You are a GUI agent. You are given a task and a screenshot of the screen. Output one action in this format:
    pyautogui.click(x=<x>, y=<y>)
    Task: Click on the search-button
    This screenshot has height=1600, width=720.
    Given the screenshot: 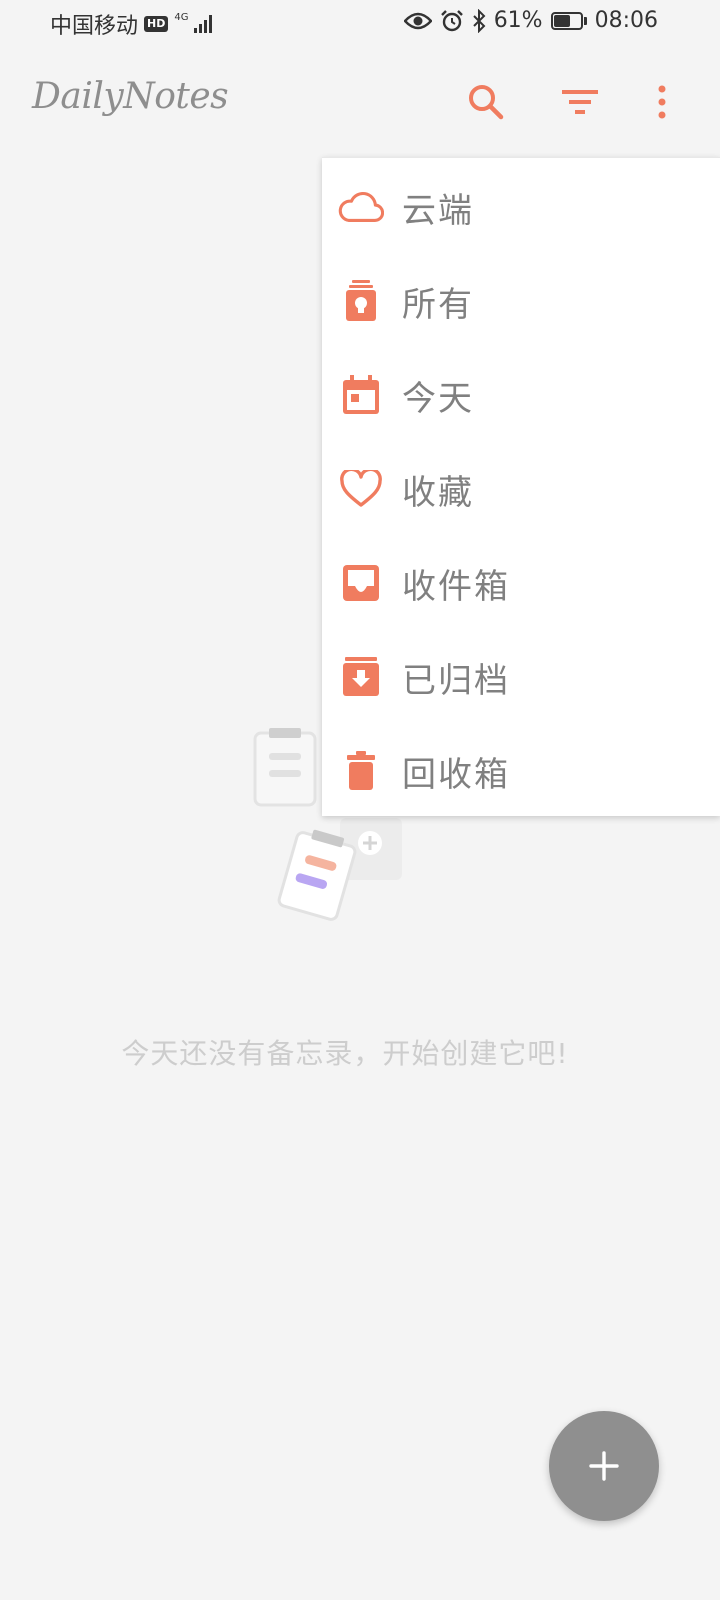 What is the action you would take?
    pyautogui.click(x=486, y=102)
    